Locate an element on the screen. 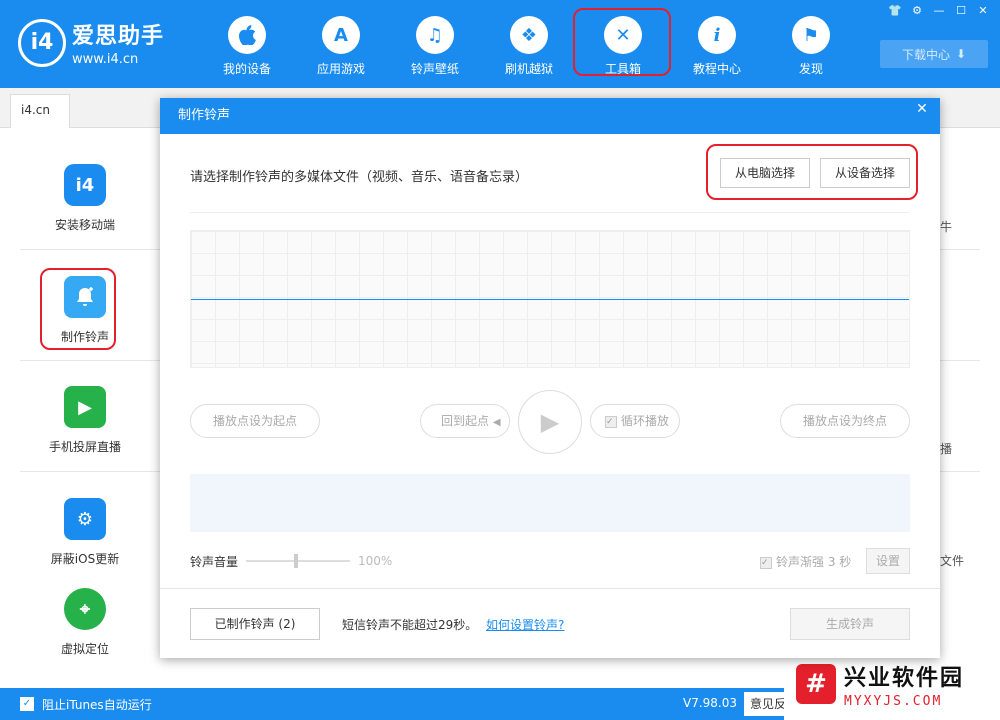 The image size is (1000, 720). download-center-label: 下载中心 is located at coordinates (925, 54).